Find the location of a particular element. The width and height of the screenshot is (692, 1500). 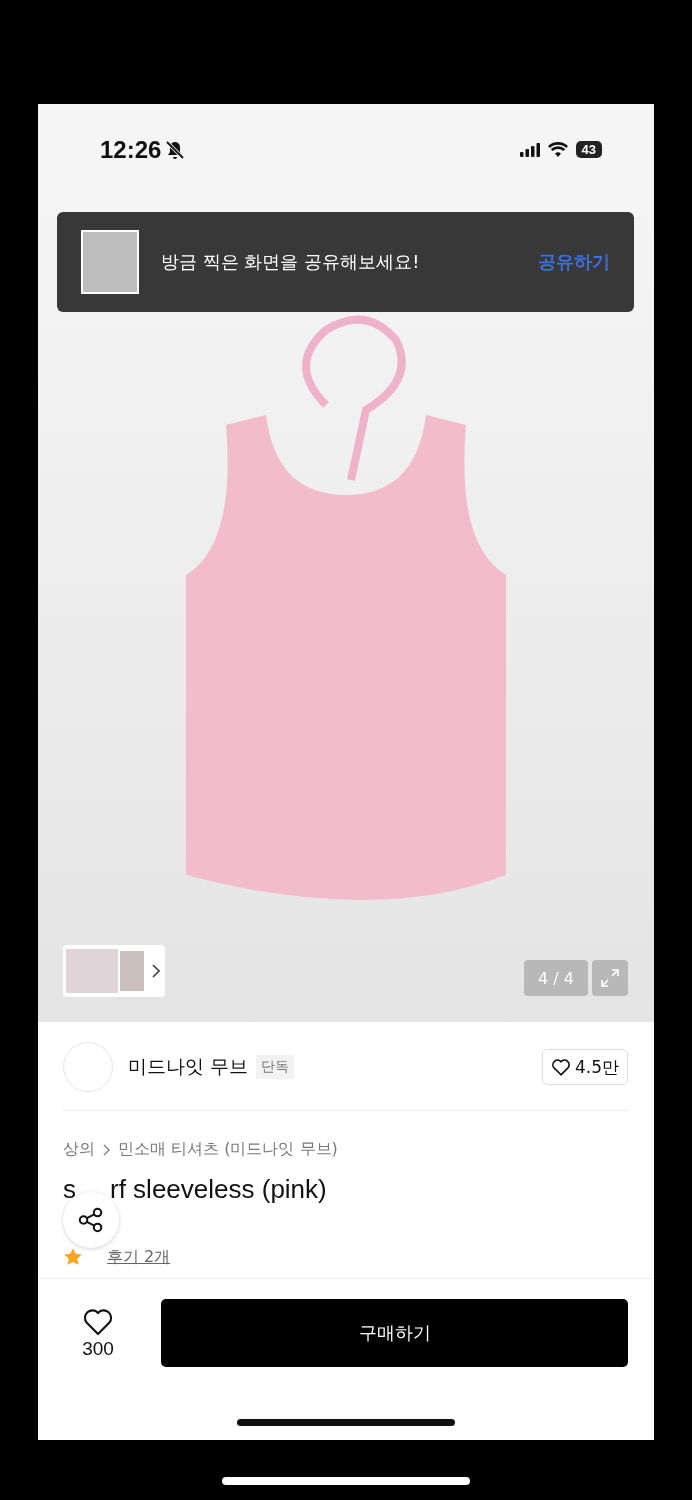

expand-button is located at coordinates (610, 978).